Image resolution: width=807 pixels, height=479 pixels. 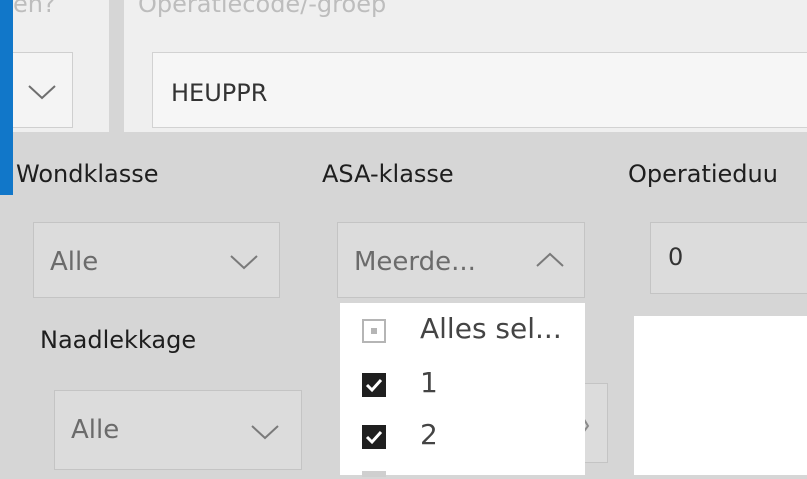 I want to click on operatieduur-input: 0, so click(x=728, y=258).